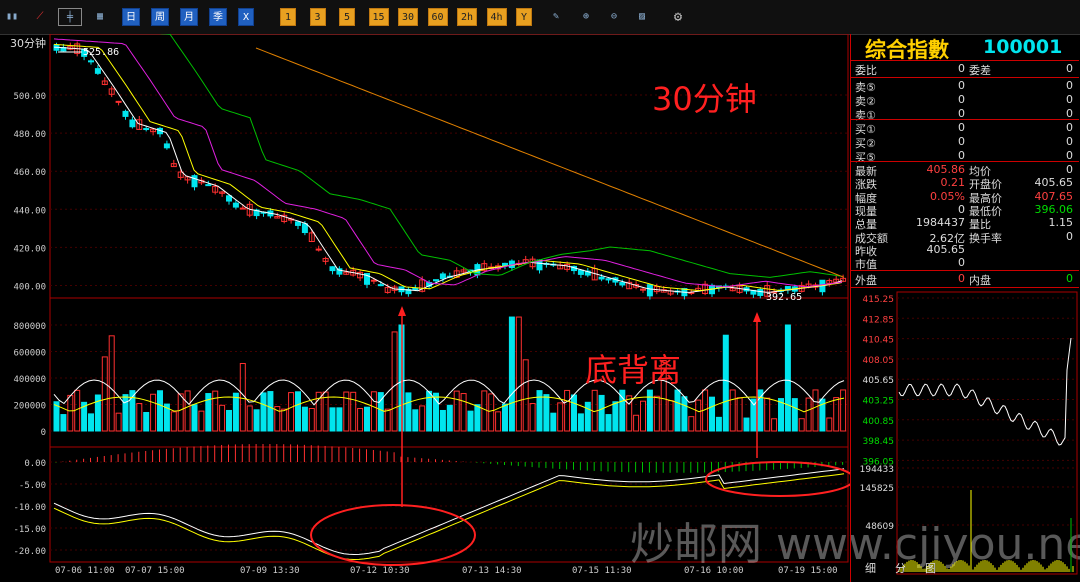 This screenshot has width=1080, height=582. I want to click on minute-button-2: 5, so click(347, 17).